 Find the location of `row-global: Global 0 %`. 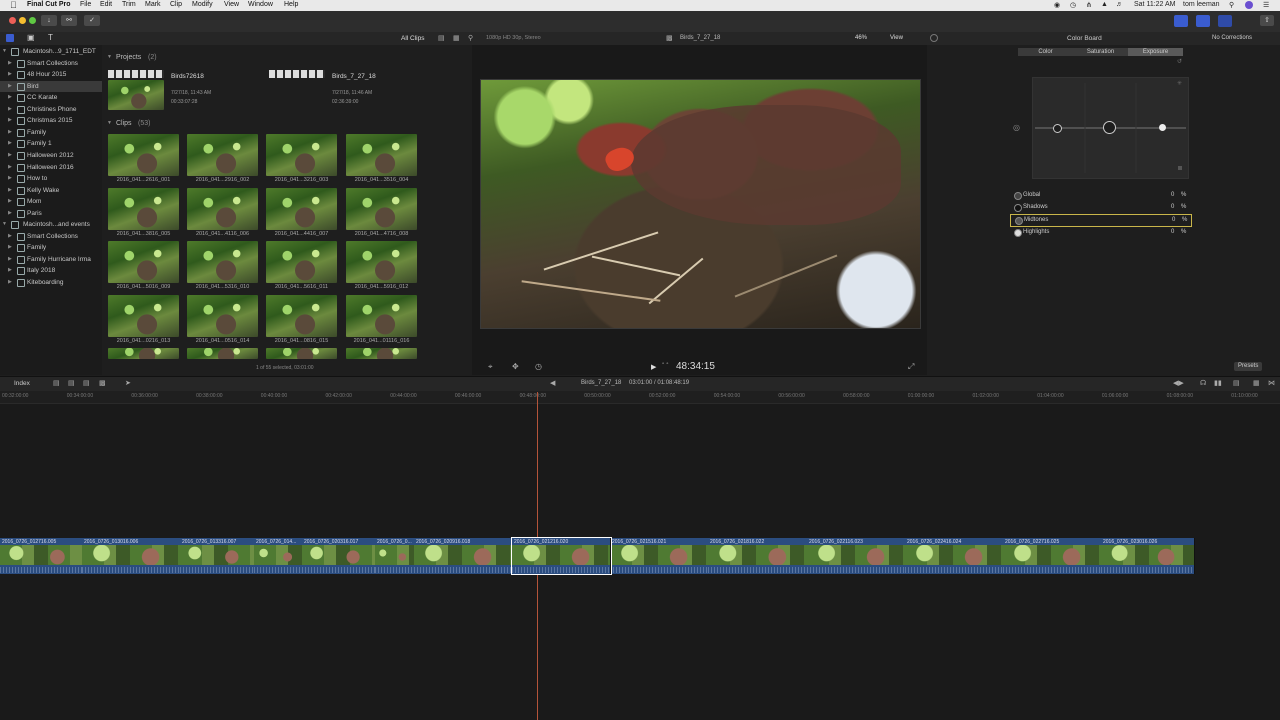

row-global: Global 0 % is located at coordinates (1100, 195).